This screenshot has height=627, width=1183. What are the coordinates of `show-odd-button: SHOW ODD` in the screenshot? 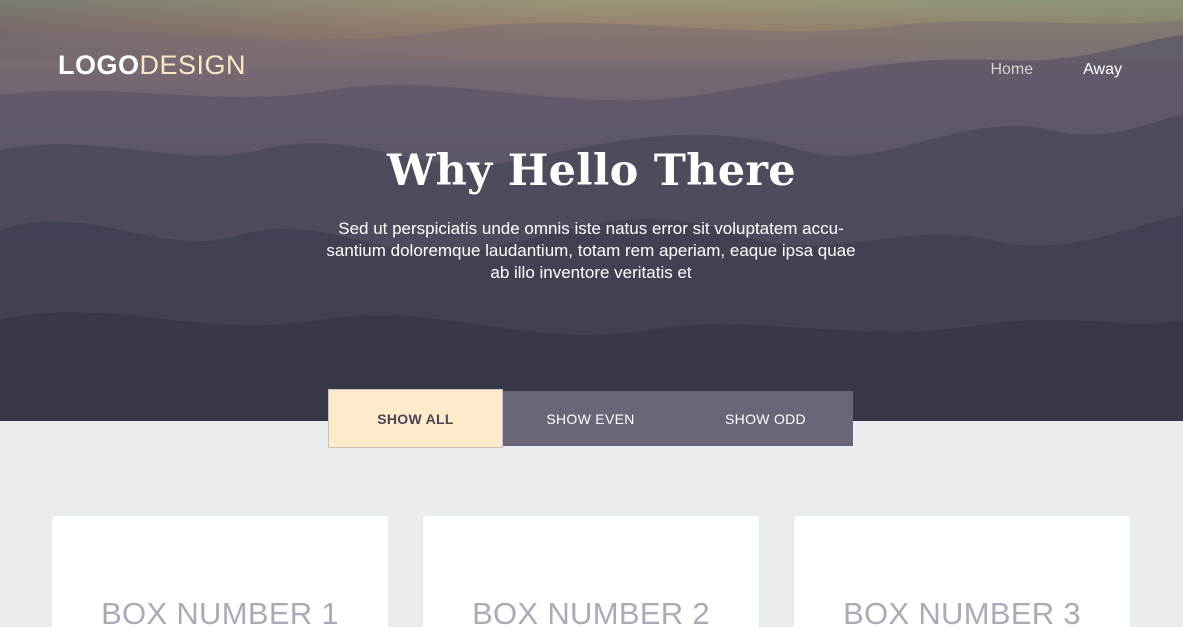 It's located at (765, 418).